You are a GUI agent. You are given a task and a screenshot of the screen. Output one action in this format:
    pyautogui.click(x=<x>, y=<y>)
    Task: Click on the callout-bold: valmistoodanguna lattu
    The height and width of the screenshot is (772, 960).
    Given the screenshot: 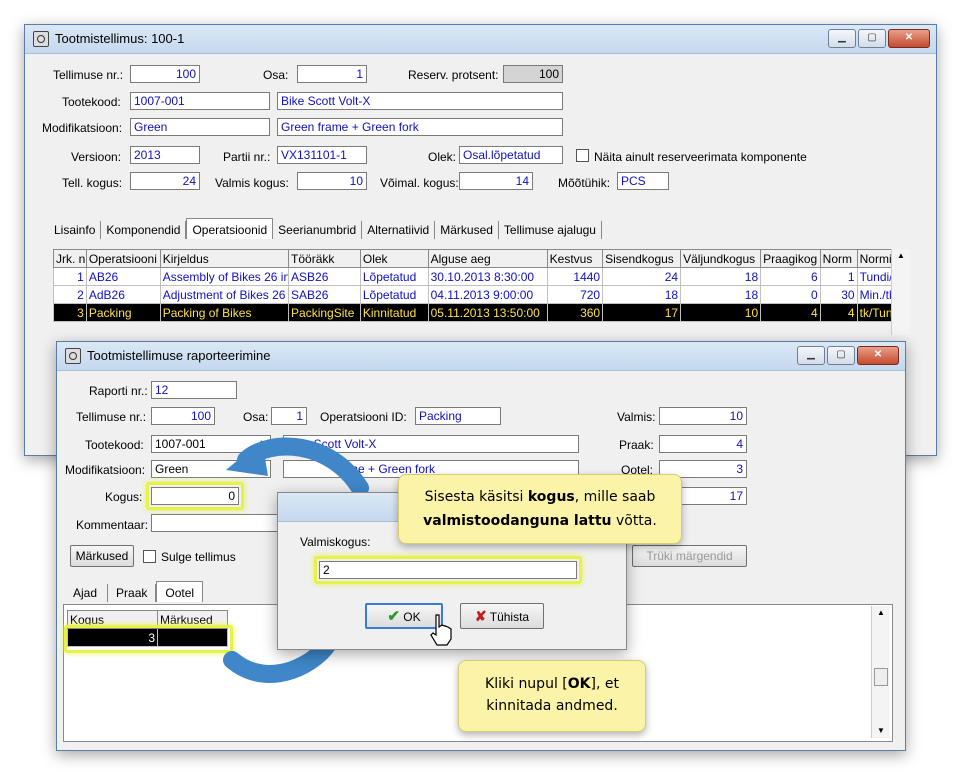 What is the action you would take?
    pyautogui.click(x=517, y=521)
    